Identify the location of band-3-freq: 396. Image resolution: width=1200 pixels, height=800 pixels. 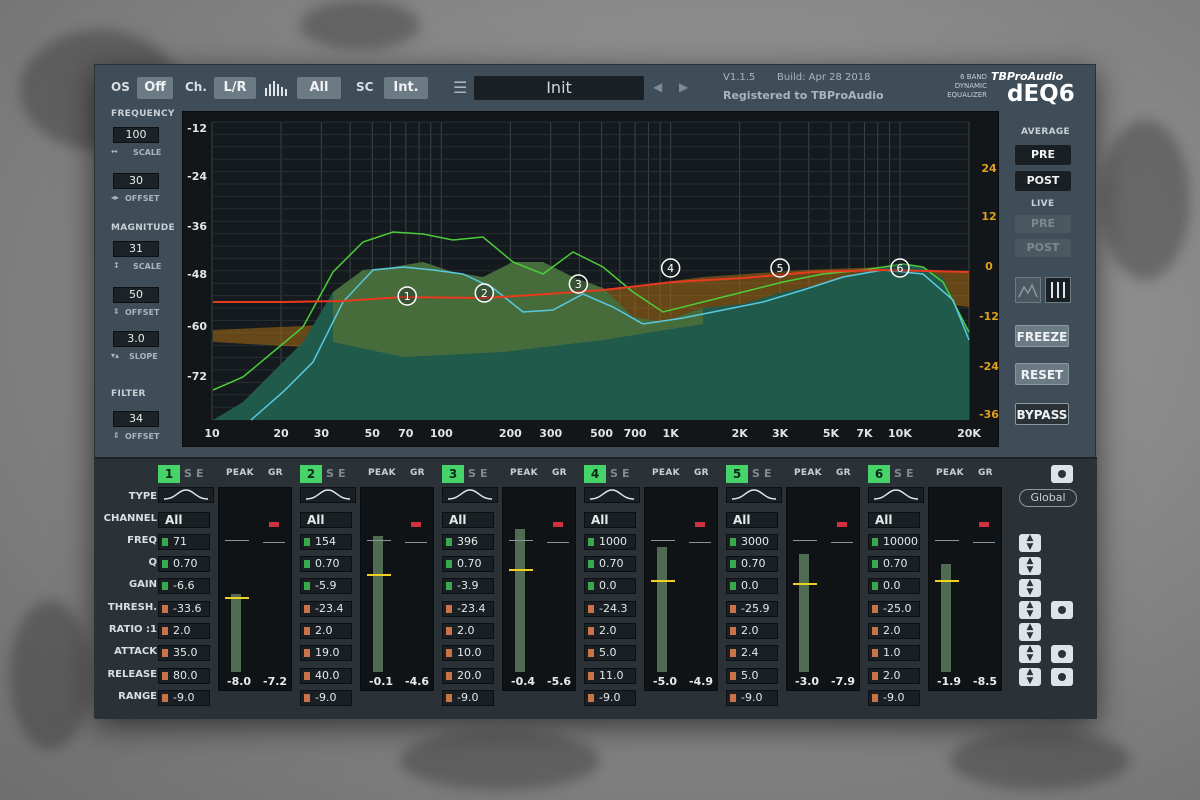
(468, 542).